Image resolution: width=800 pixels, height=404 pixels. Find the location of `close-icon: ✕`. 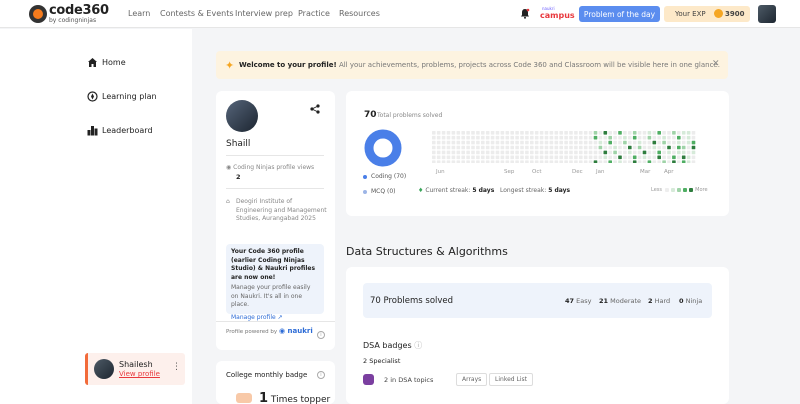

close-icon: ✕ is located at coordinates (716, 64).